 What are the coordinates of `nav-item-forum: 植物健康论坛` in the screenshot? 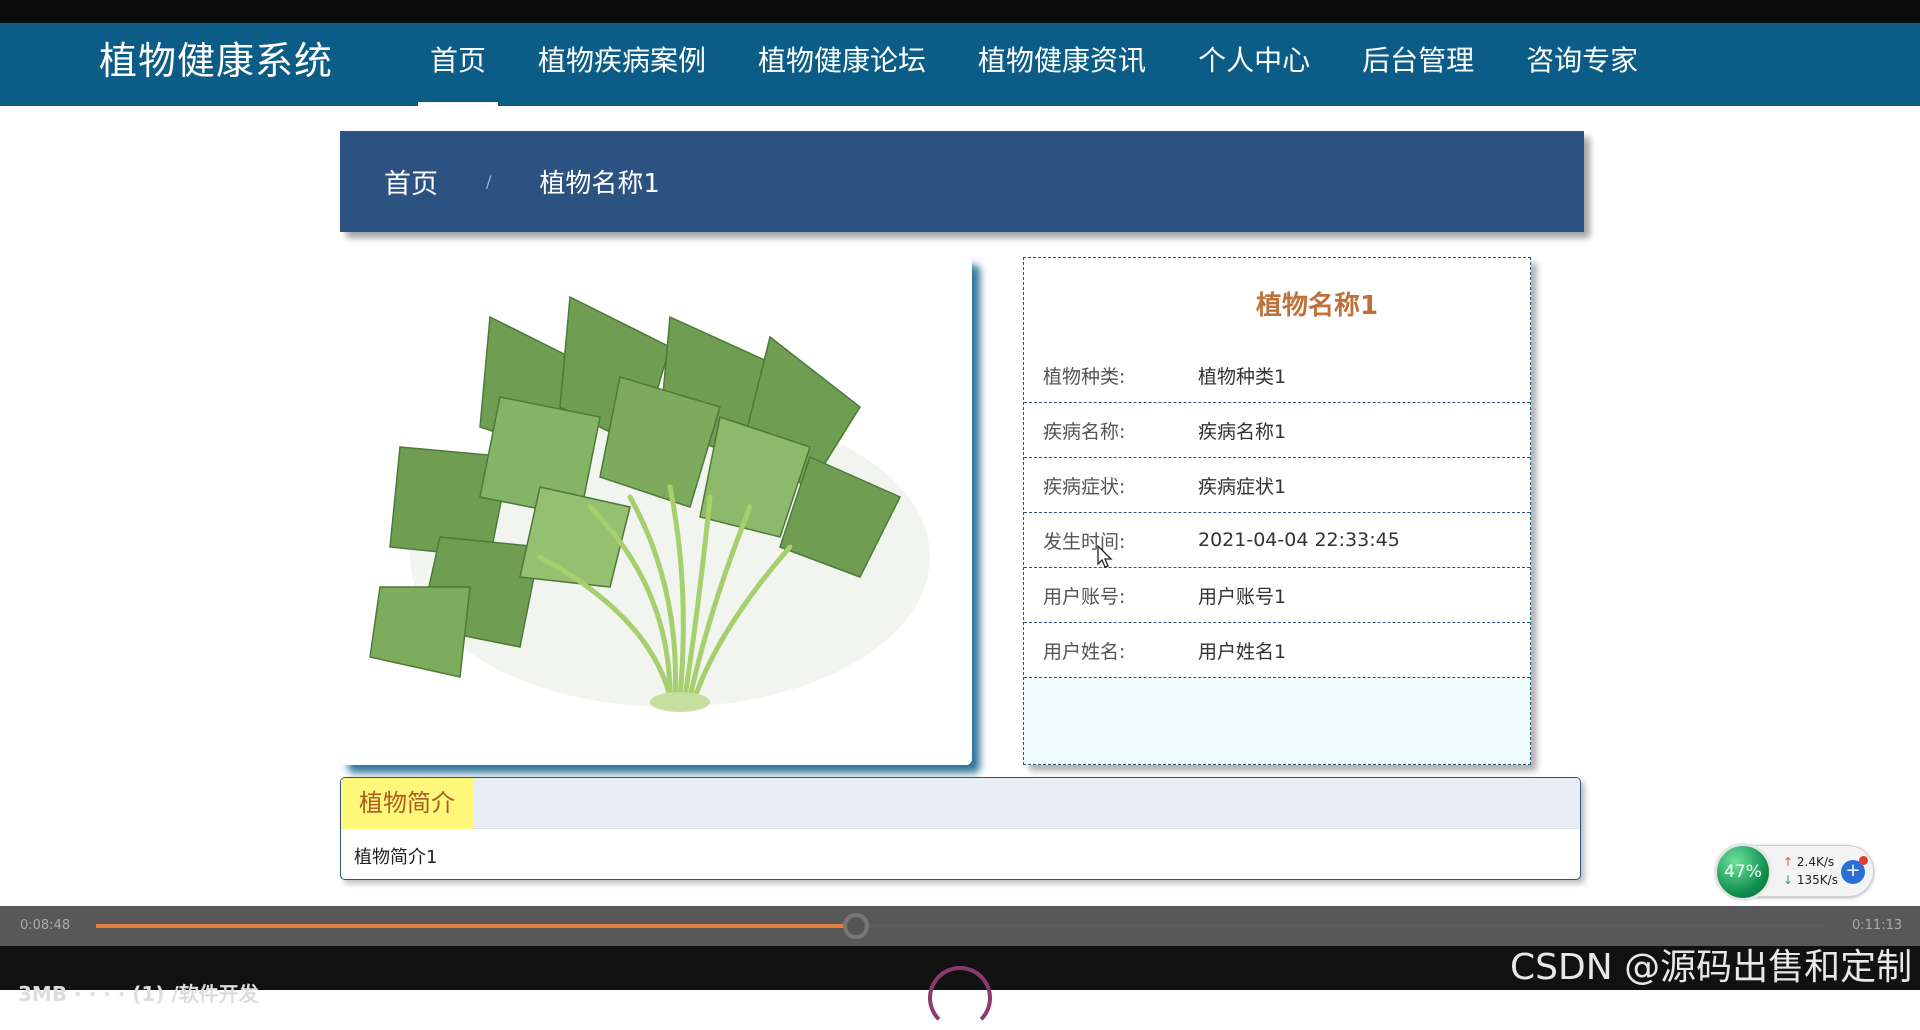 It's located at (842, 64).